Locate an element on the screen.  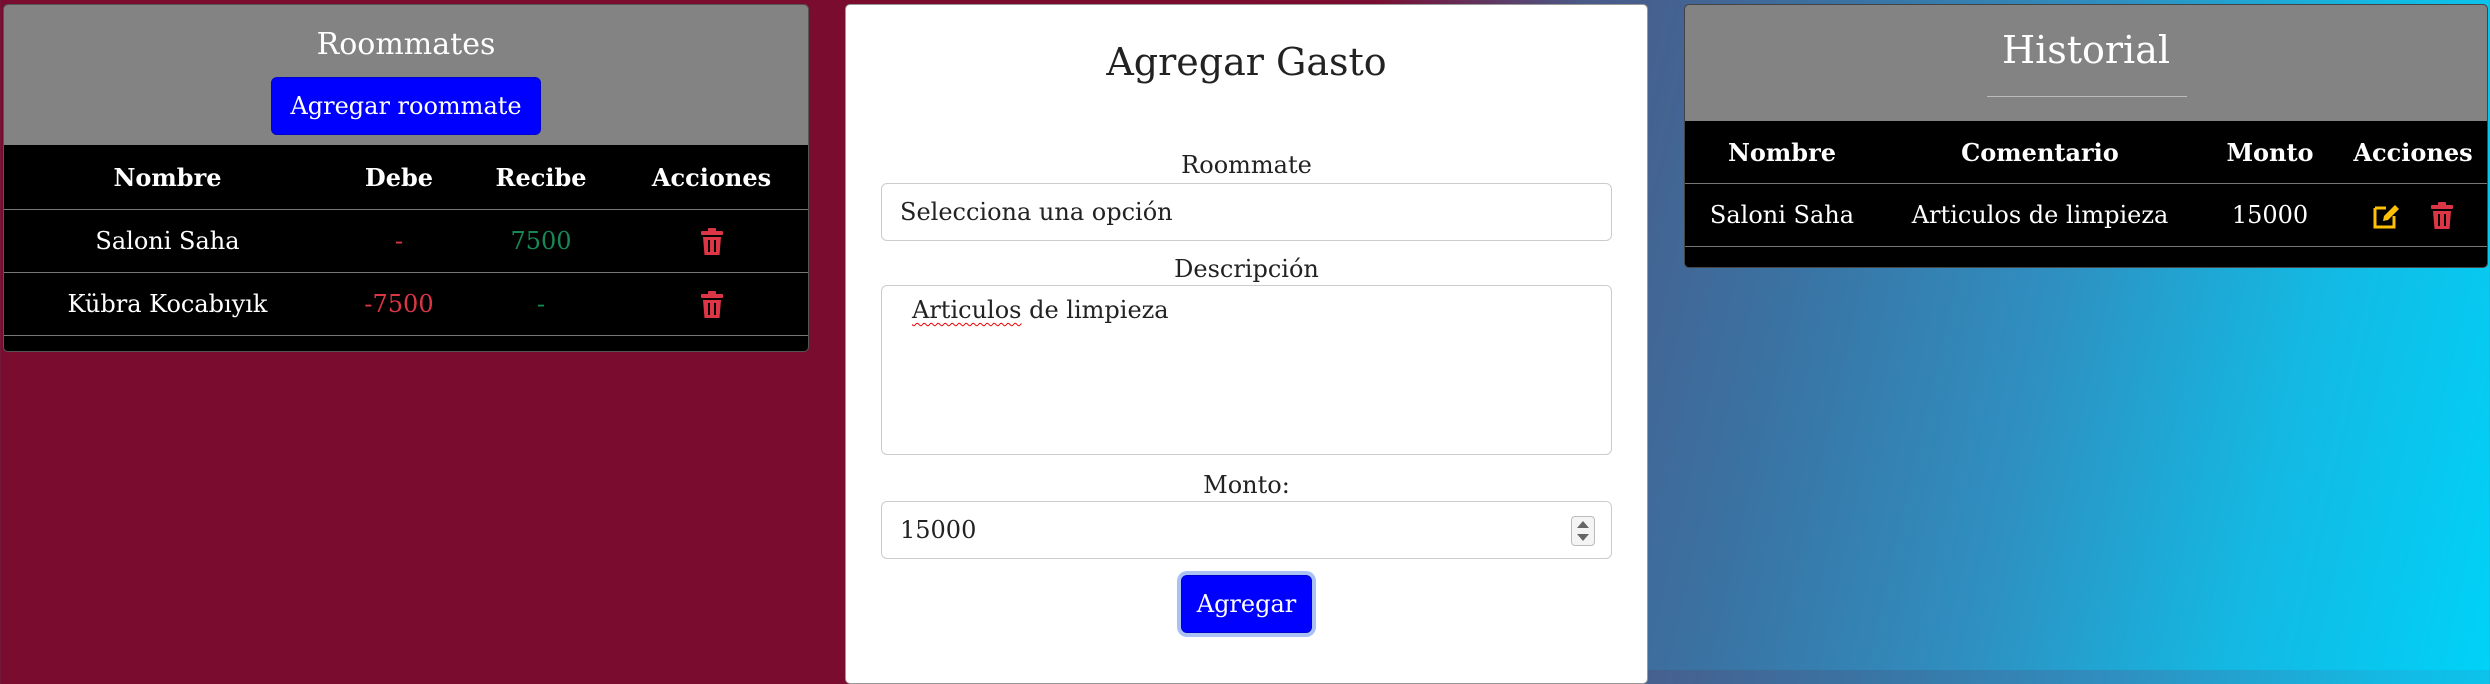
number-spinner-icon is located at coordinates (1583, 531).